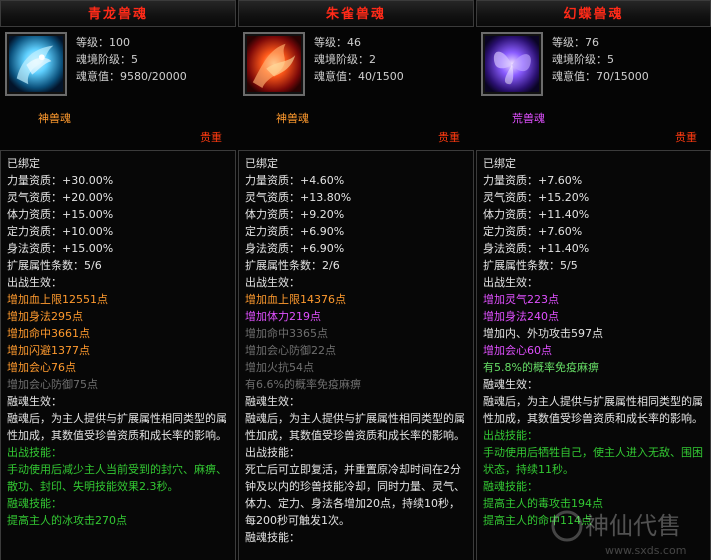  Describe the element at coordinates (533, 180) in the screenshot. I see `attribute-line: 力量资质：+7.60%` at that location.